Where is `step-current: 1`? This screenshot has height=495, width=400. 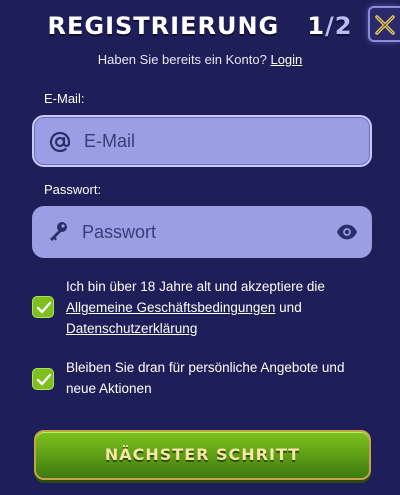 step-current: 1 is located at coordinates (316, 26).